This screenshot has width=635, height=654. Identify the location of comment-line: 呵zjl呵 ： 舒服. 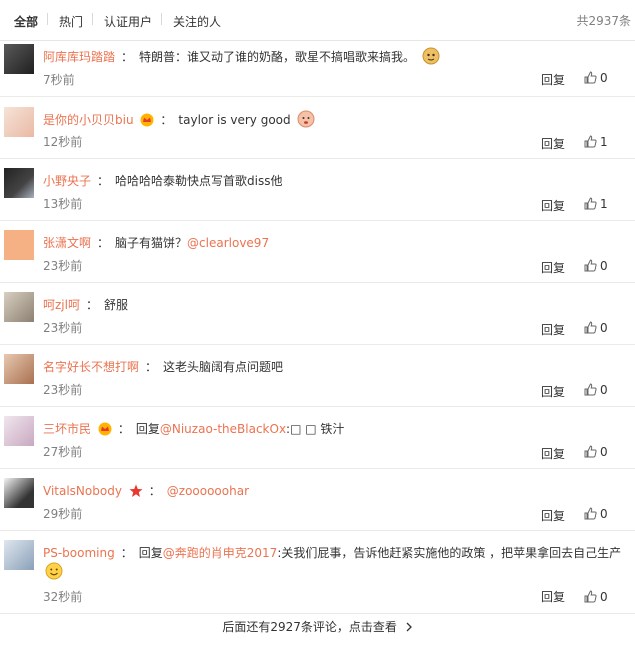
(85, 304).